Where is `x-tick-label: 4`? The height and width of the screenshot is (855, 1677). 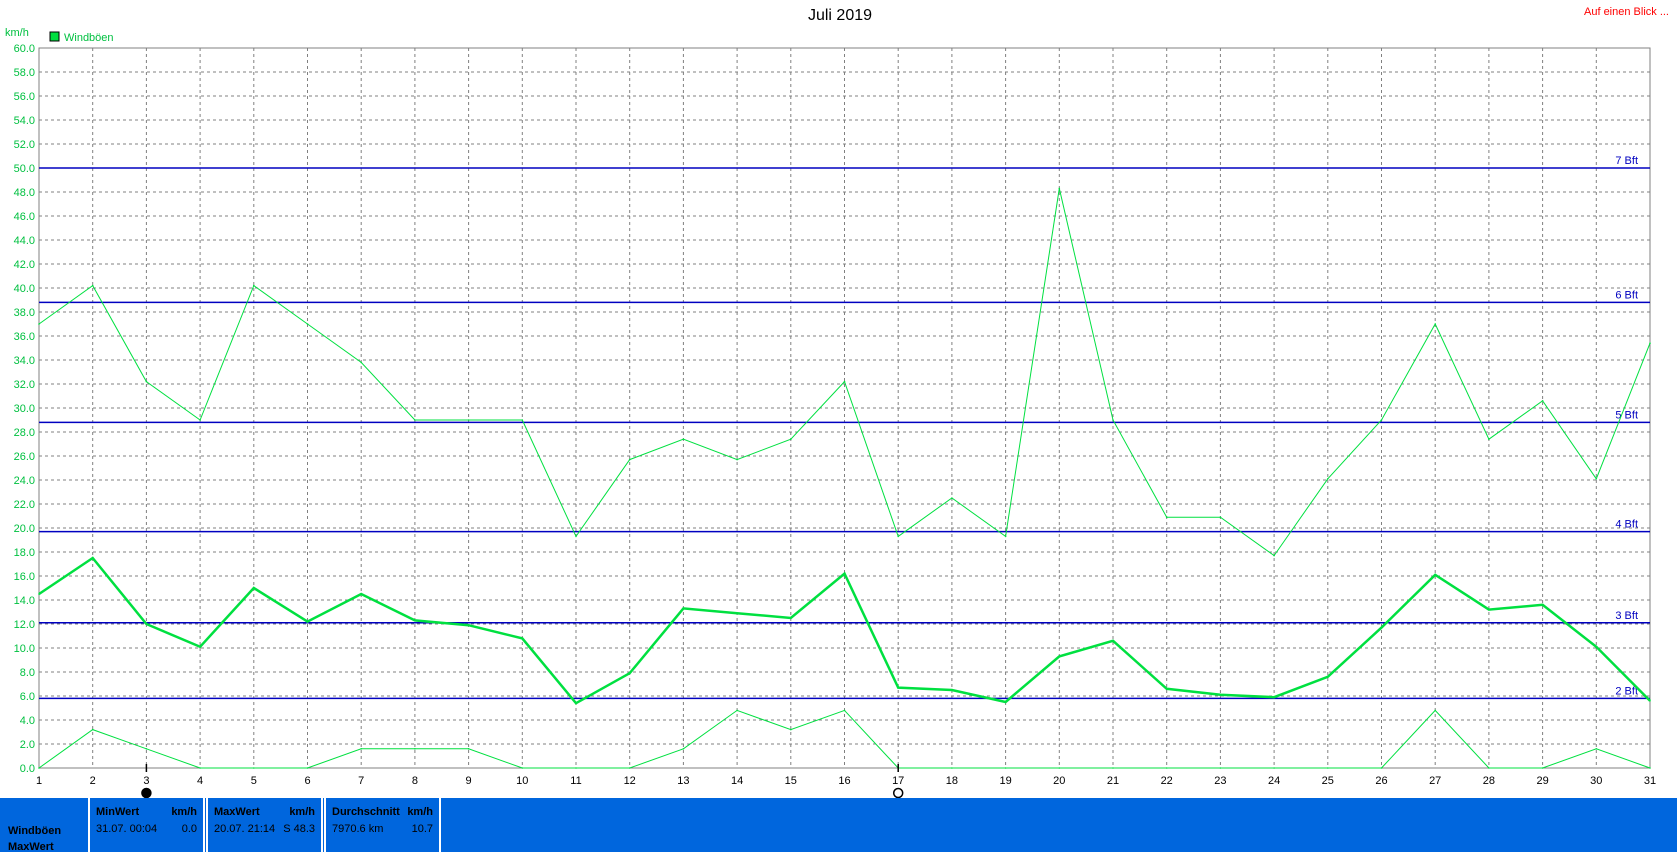 x-tick-label: 4 is located at coordinates (200, 781).